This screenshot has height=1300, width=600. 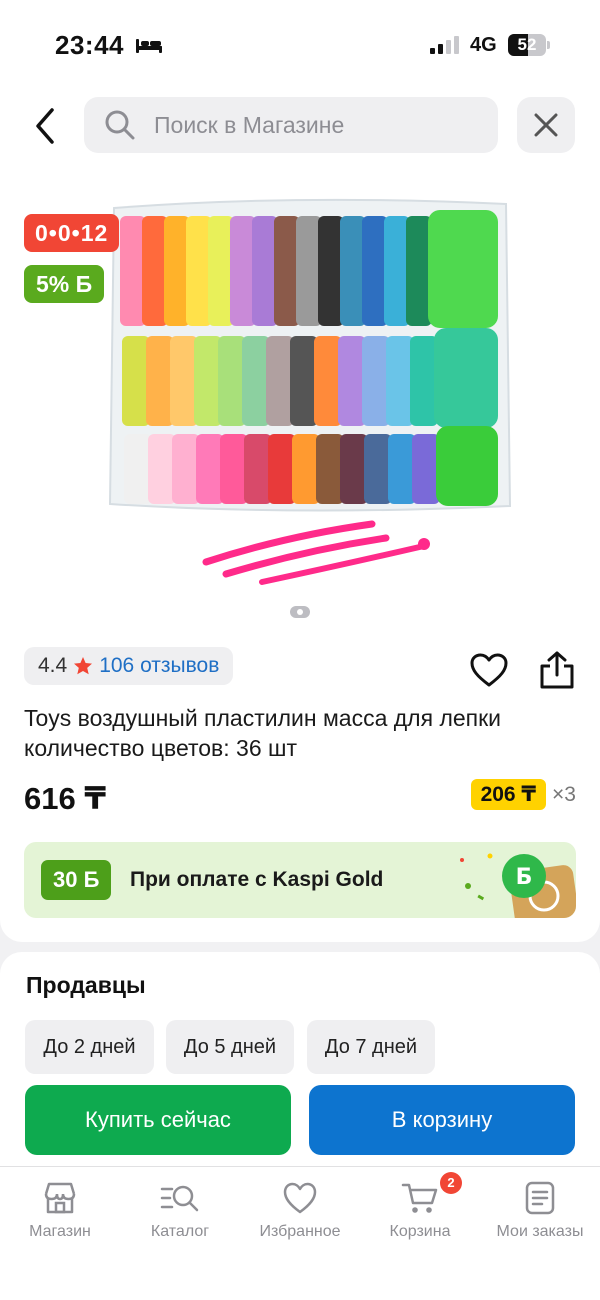 I want to click on search-field: Поиск в Магазине, so click(x=291, y=125).